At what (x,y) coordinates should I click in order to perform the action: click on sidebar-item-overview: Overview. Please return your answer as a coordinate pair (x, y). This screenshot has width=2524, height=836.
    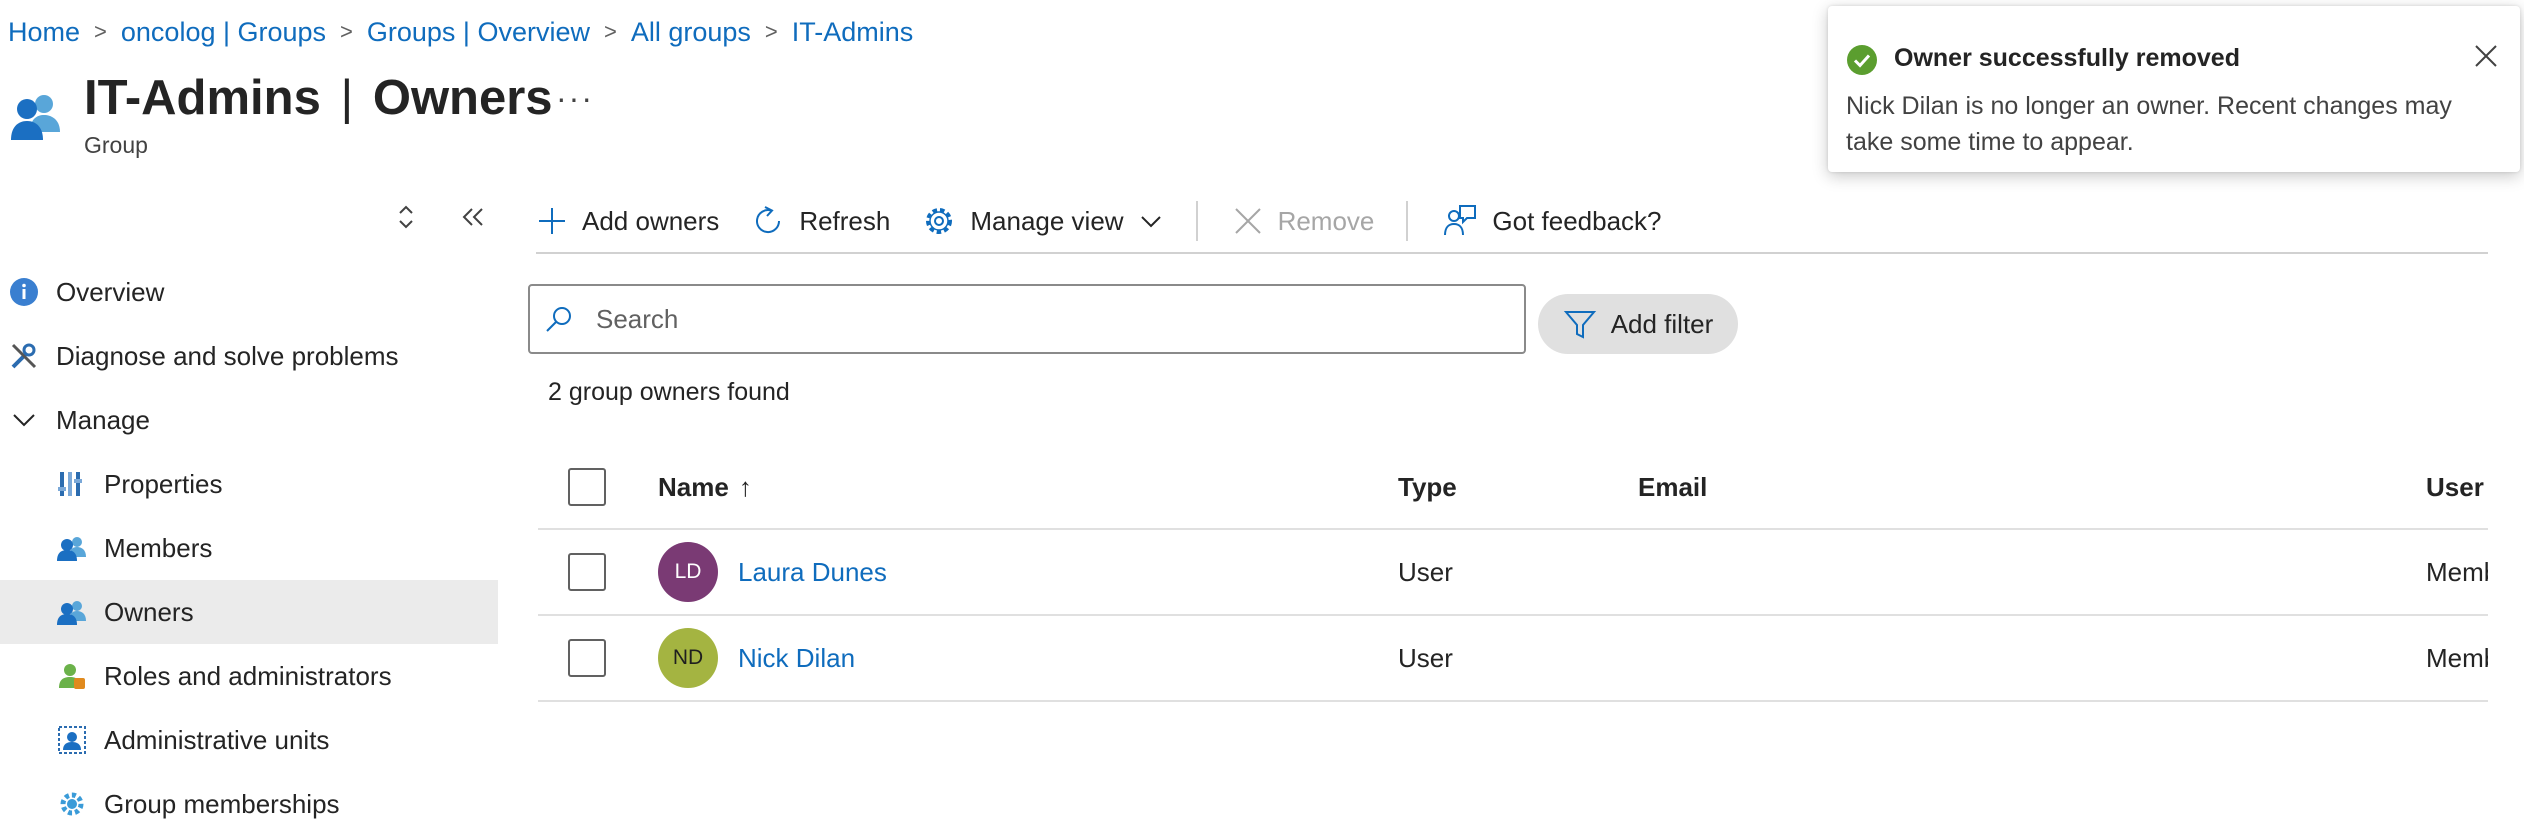
    Looking at the image, I should click on (249, 292).